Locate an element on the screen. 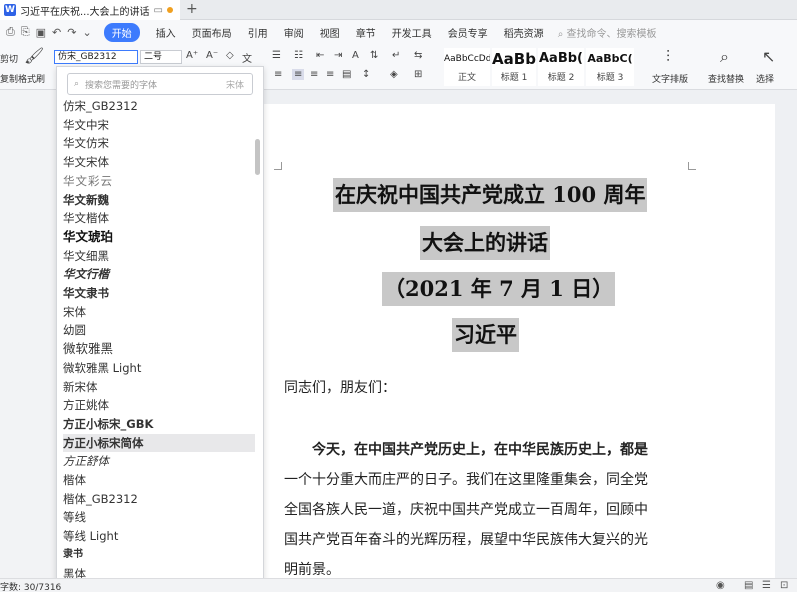  outline-view-icon: ☰ is located at coordinates (766, 585).